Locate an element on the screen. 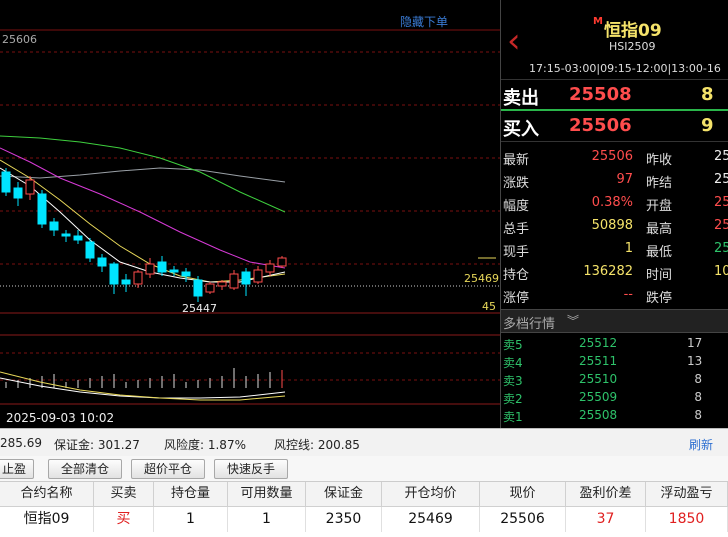 The image size is (728, 537). depth-price: 25508 is located at coordinates (598, 415).